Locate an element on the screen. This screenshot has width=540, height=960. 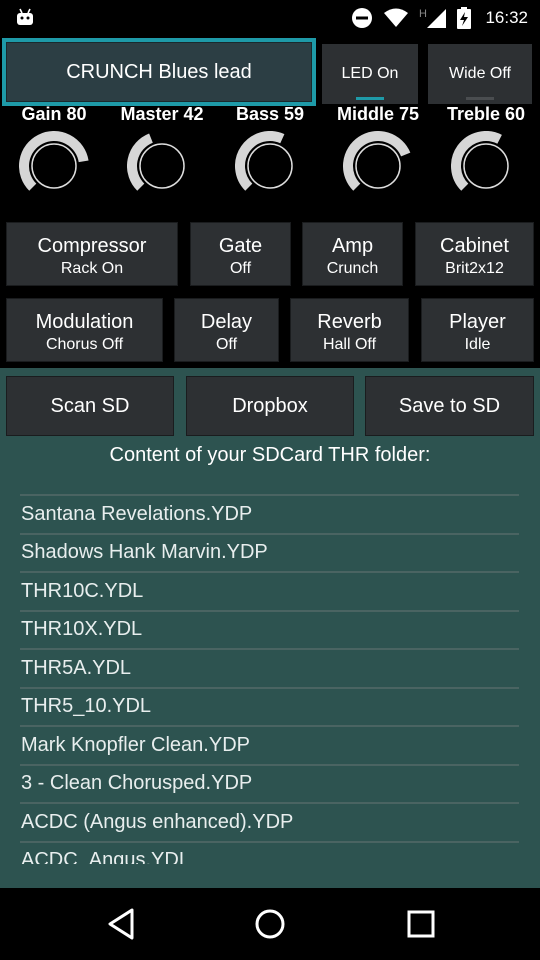
fx-value: Crunch is located at coordinates (352, 268).